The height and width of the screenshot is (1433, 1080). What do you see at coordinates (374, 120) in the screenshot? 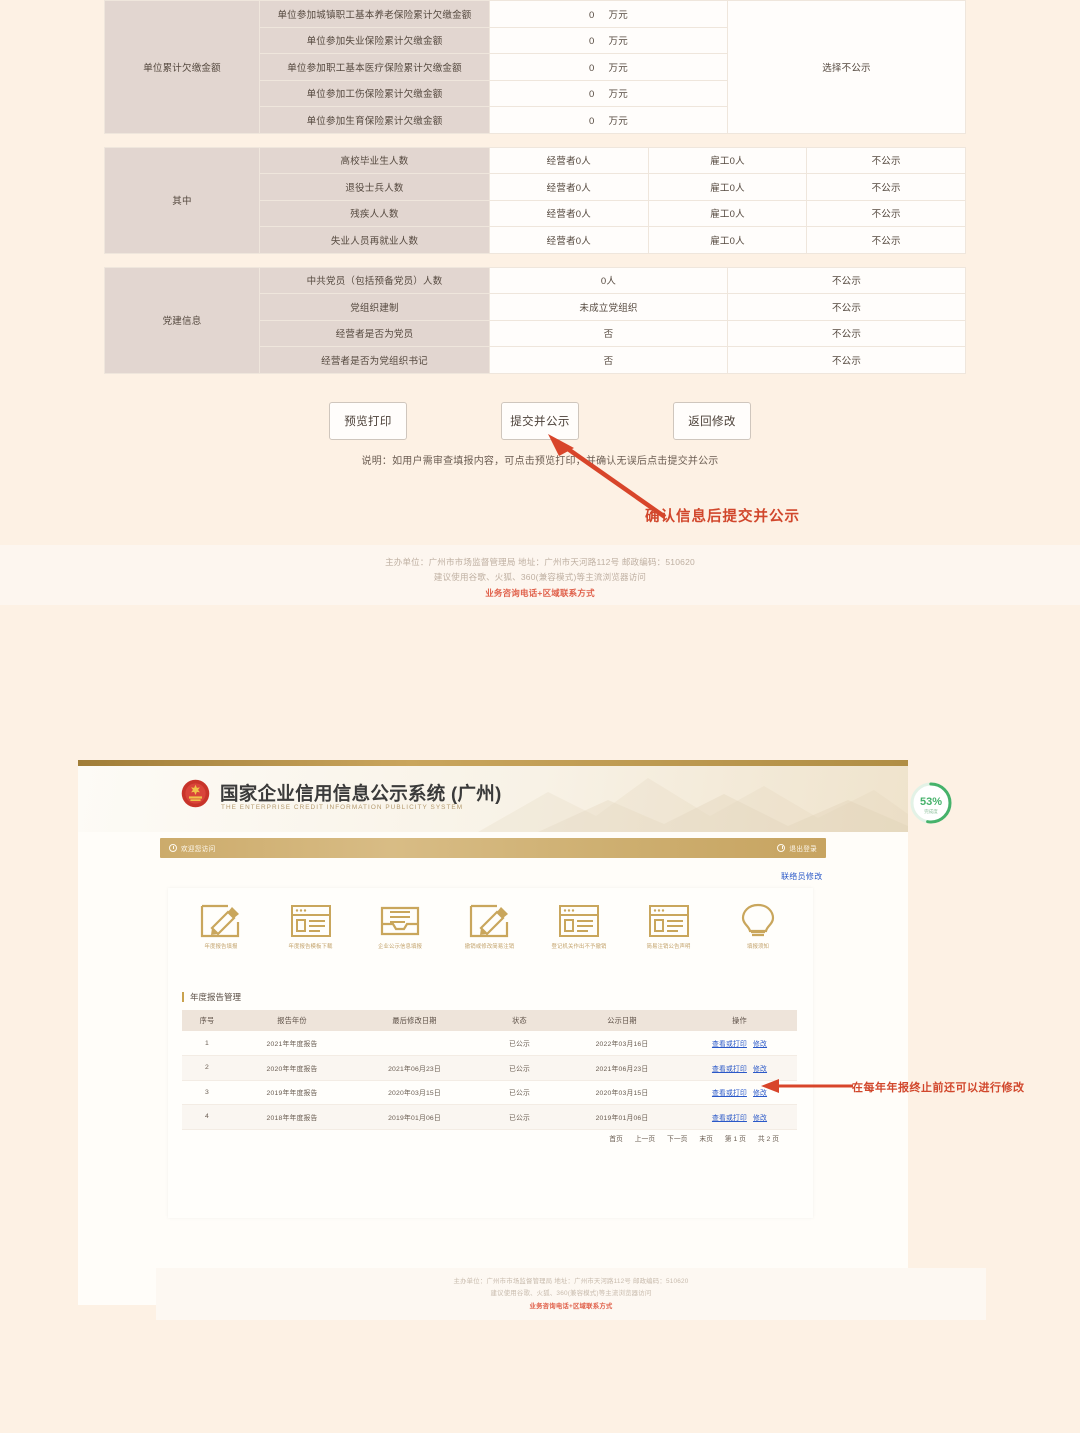
I see `row-sub-label: 单位参加生育保险累计欠缴金额` at bounding box center [374, 120].